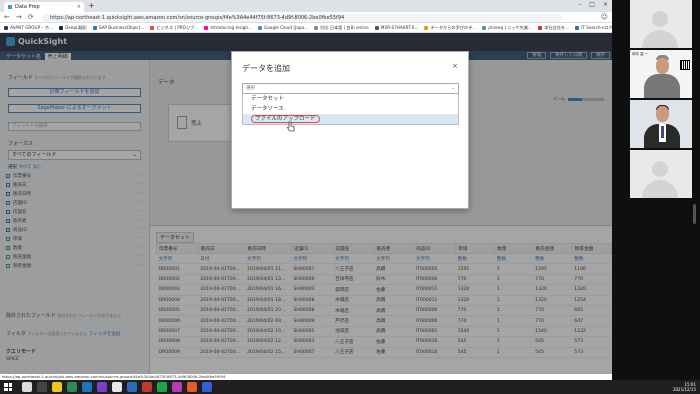  What do you see at coordinates (266, 68) in the screenshot?
I see `dialog-title: データを追加` at bounding box center [266, 68].